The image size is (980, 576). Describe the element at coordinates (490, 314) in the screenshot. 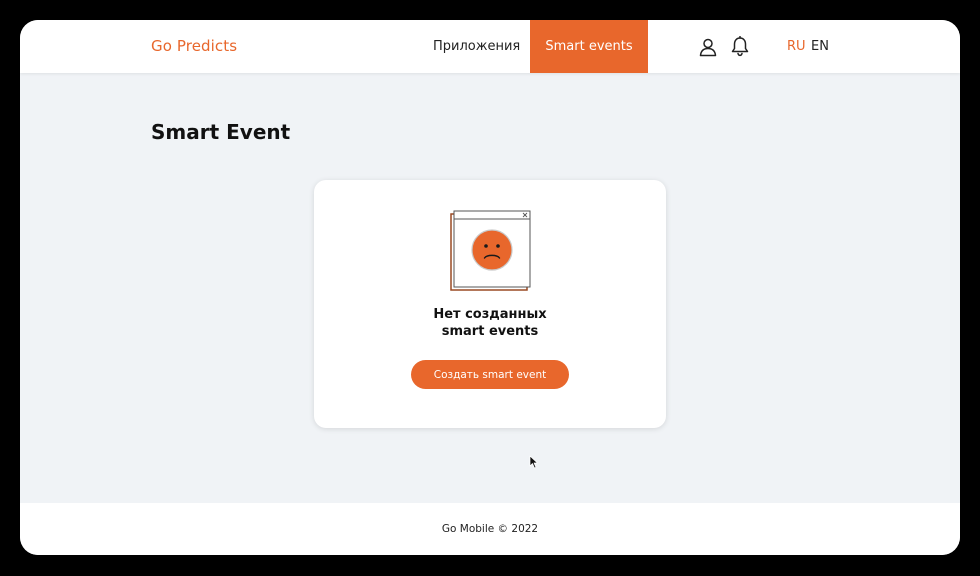

I see `empty-state-line-1: Нет созданных` at that location.